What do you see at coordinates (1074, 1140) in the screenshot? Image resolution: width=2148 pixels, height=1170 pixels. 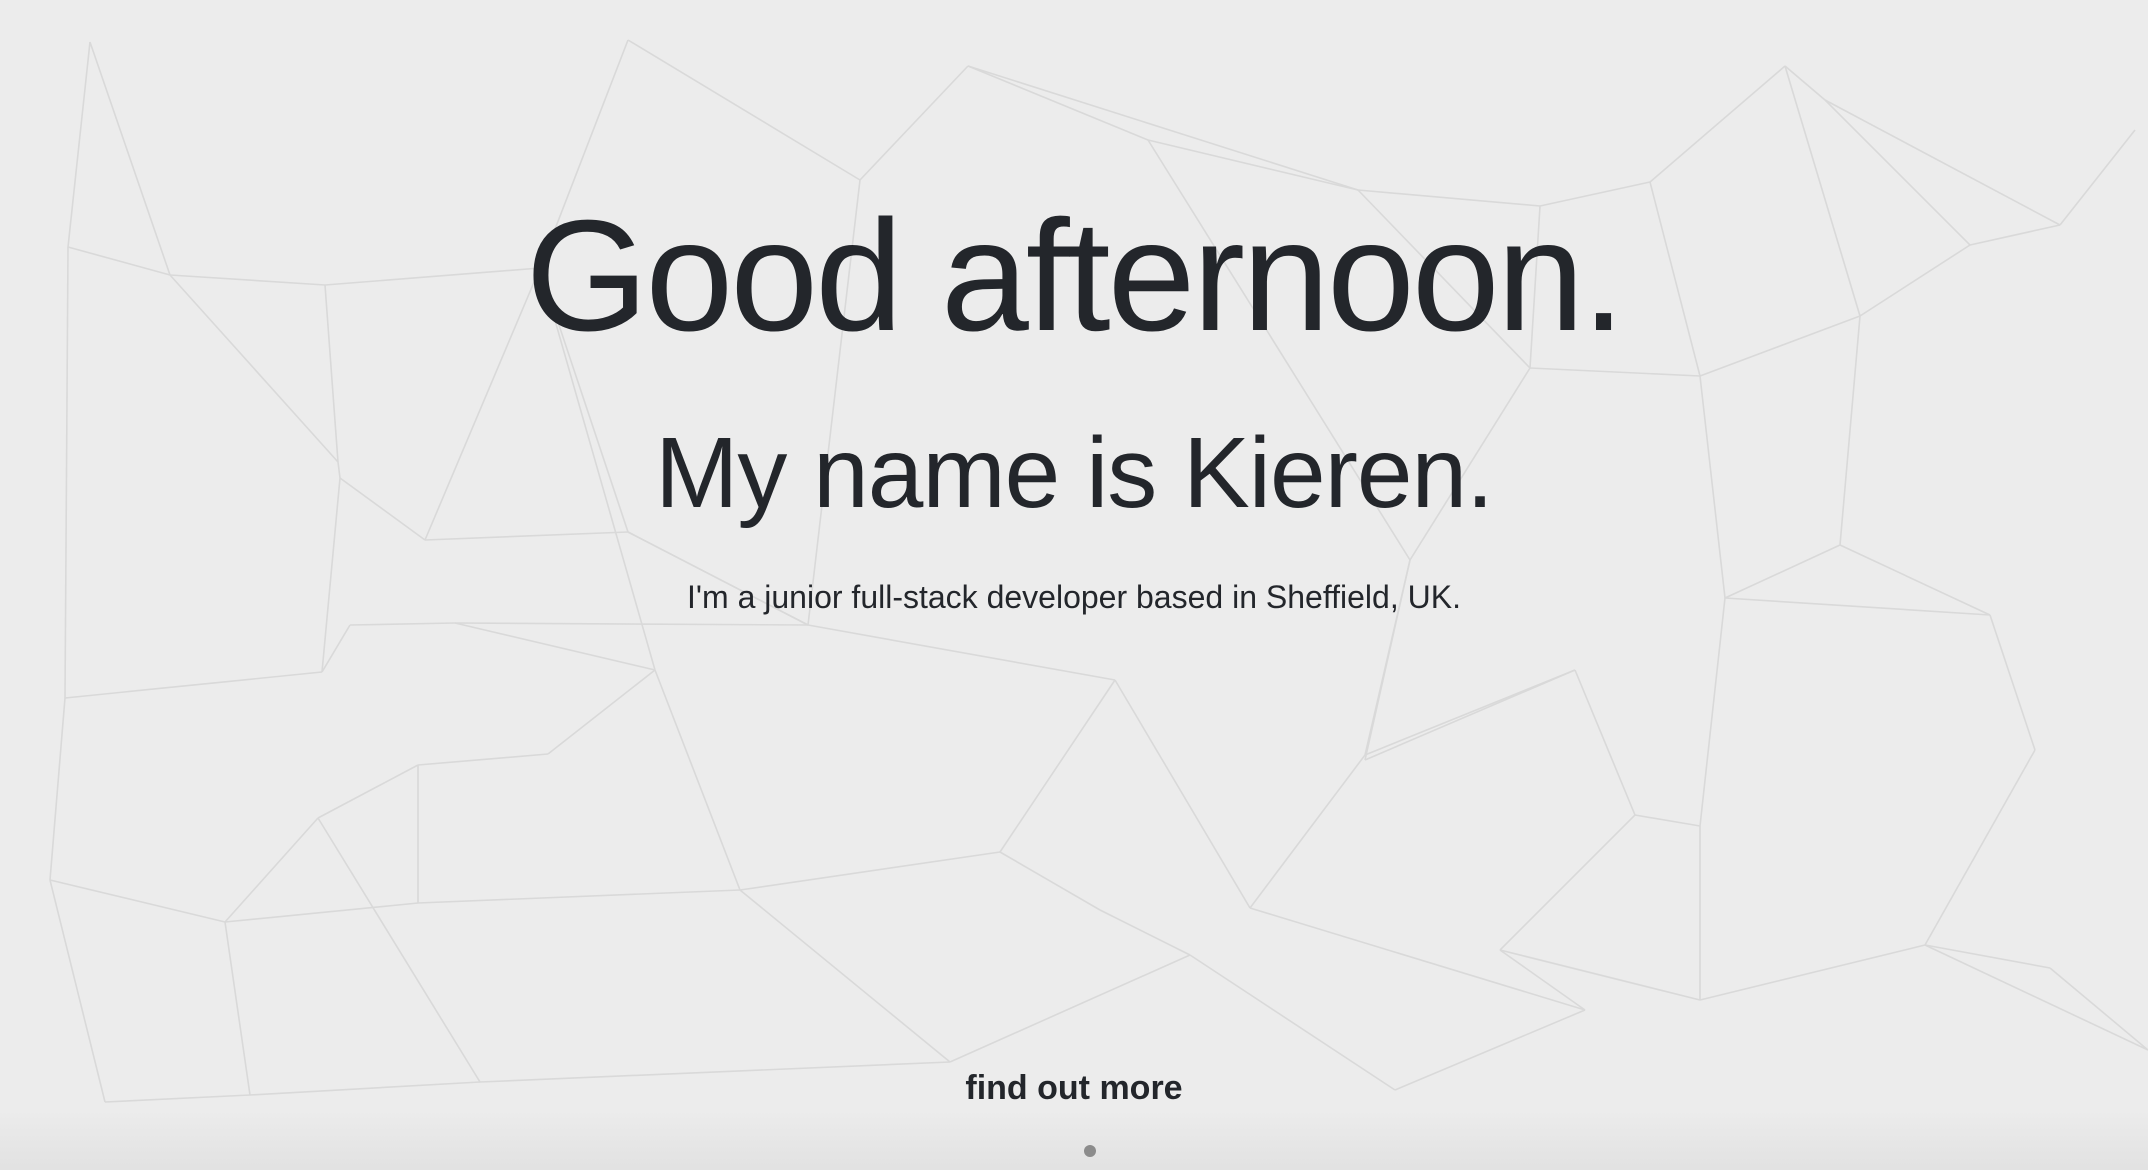 I see `bottom-shade` at bounding box center [1074, 1140].